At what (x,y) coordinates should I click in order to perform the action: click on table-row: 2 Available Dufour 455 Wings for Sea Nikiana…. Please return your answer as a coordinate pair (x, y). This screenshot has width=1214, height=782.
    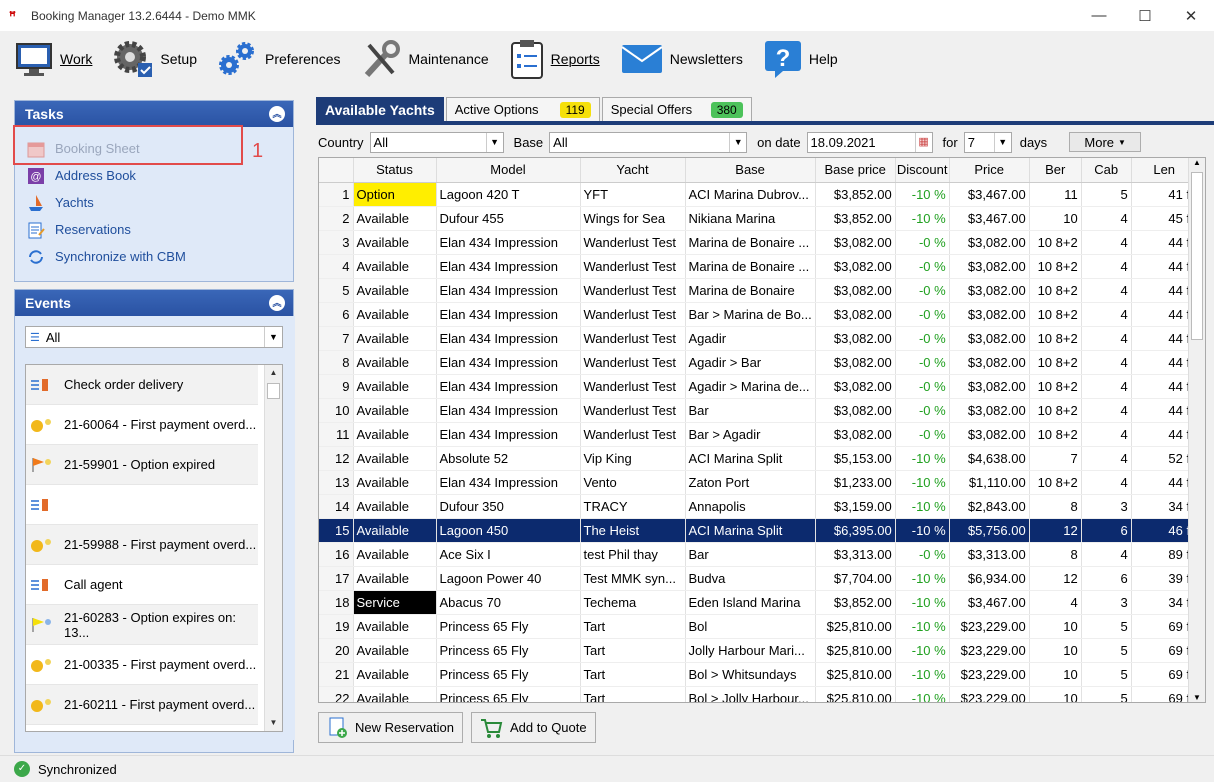
    Looking at the image, I should click on (758, 218).